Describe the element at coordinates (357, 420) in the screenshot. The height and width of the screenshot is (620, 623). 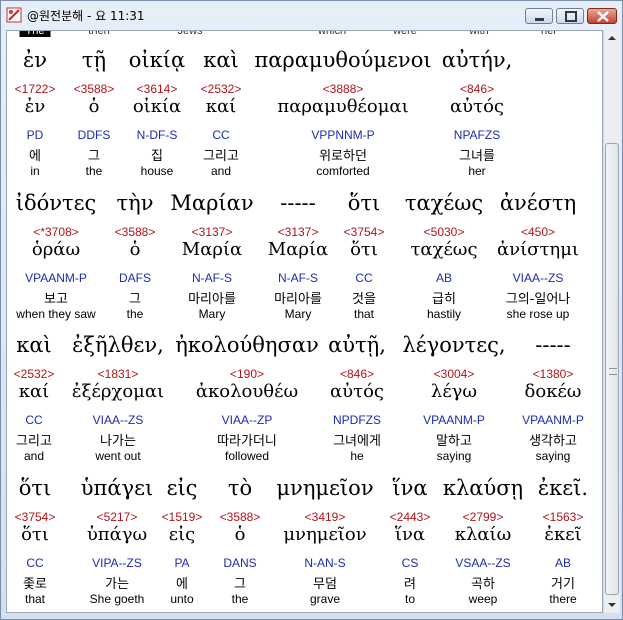
I see `parsing-code: NPDFZS` at that location.